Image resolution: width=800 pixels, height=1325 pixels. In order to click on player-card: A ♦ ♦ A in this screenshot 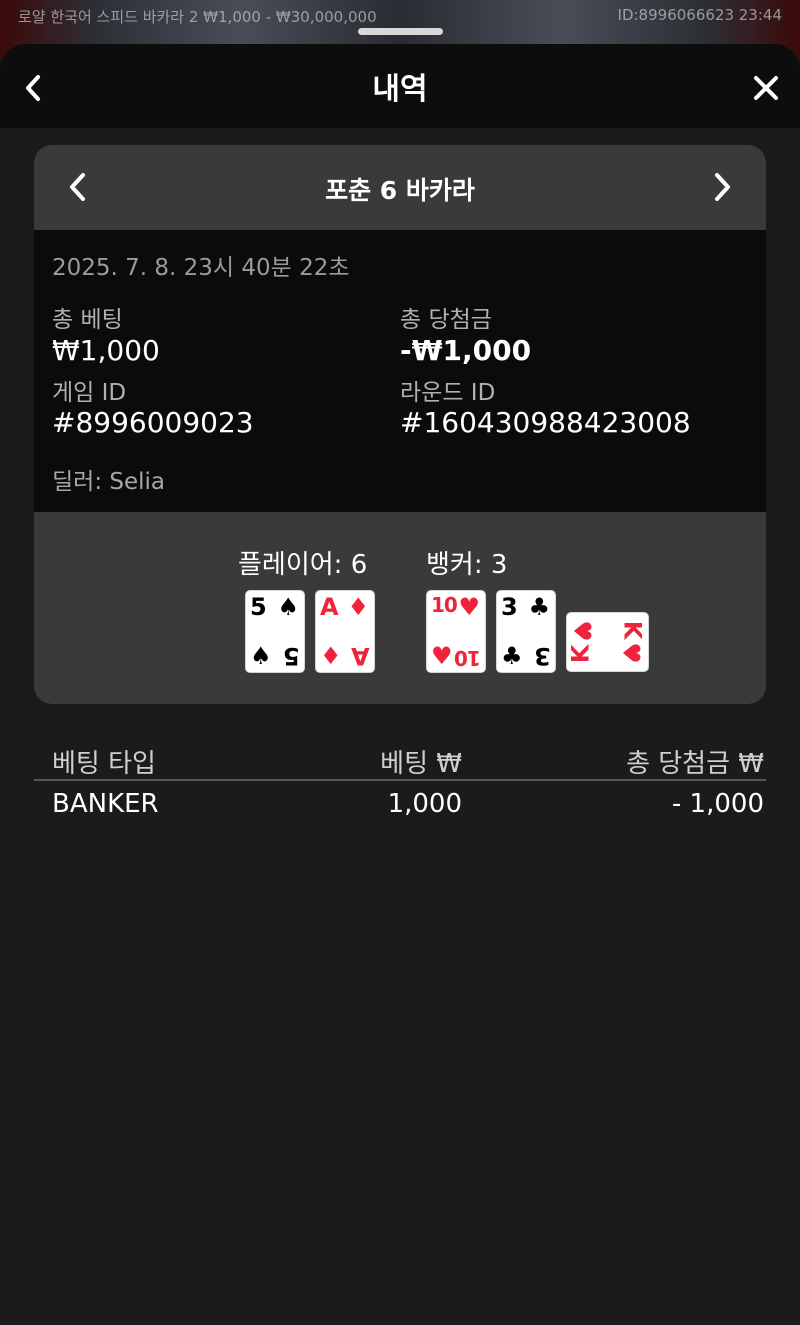, I will do `click(345, 631)`.